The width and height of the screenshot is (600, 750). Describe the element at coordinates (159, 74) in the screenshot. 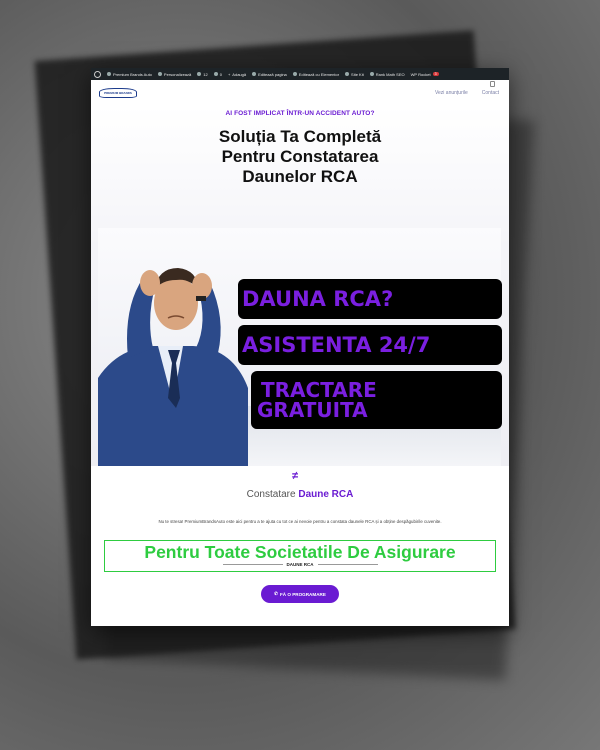

I see `brush-icon` at that location.